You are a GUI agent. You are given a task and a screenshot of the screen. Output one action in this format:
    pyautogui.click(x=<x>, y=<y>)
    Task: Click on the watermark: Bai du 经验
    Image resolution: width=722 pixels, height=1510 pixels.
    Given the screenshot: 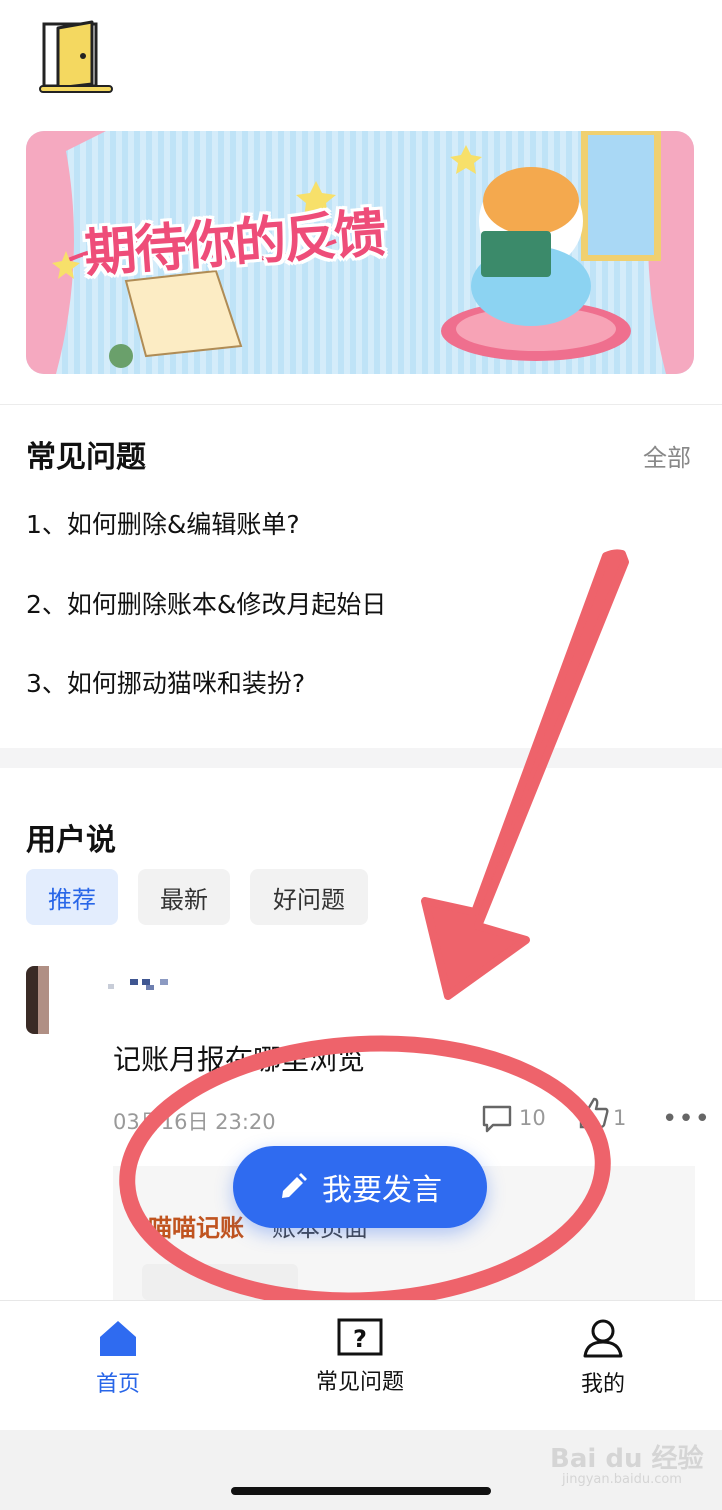 What is the action you would take?
    pyautogui.click(x=627, y=1459)
    